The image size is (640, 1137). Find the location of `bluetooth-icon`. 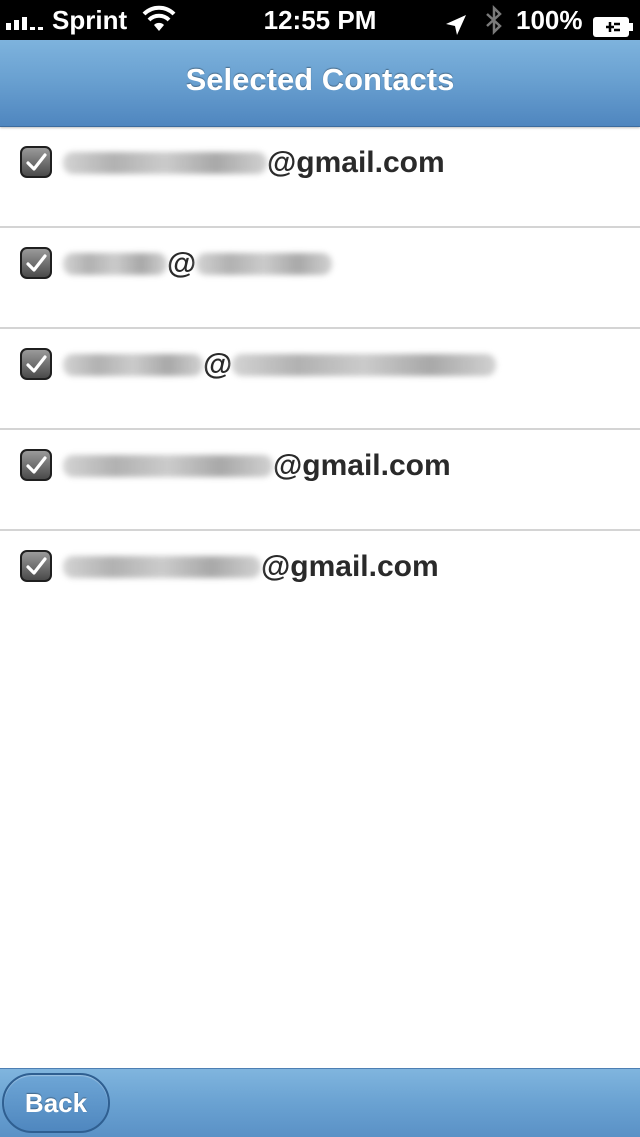

bluetooth-icon is located at coordinates (494, 20).